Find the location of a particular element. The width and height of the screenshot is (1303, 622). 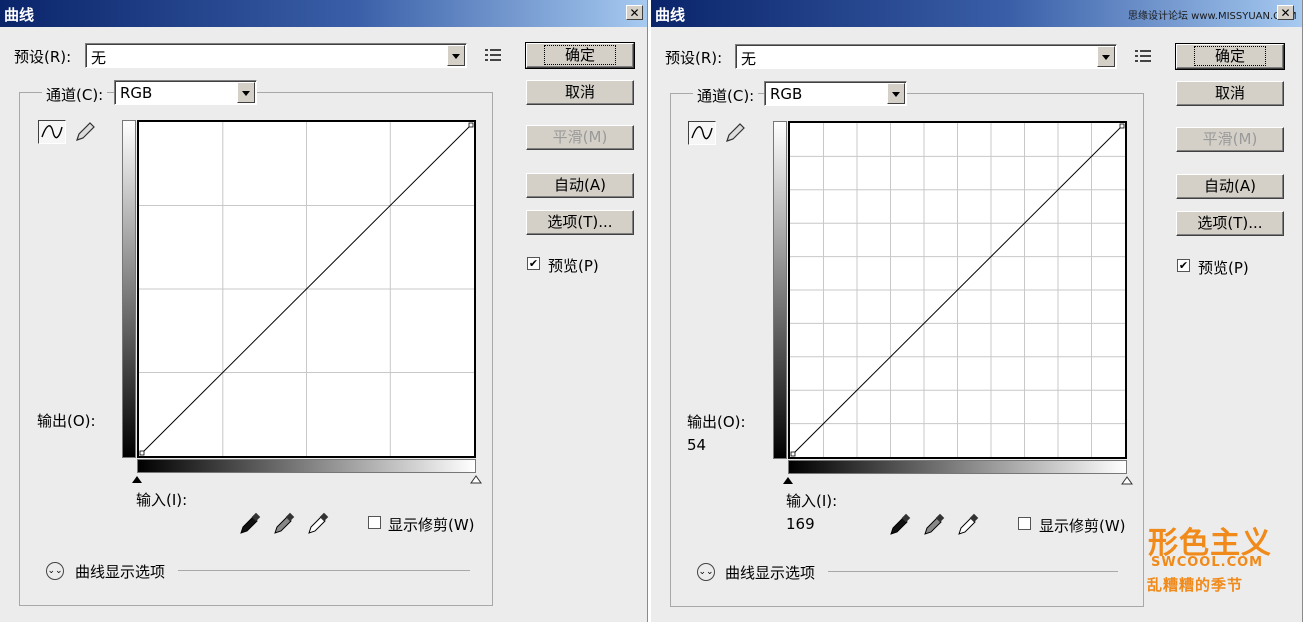

watermark-text: 思缘设计论坛 www.MISSYUAN.COM is located at coordinates (1212, 16).